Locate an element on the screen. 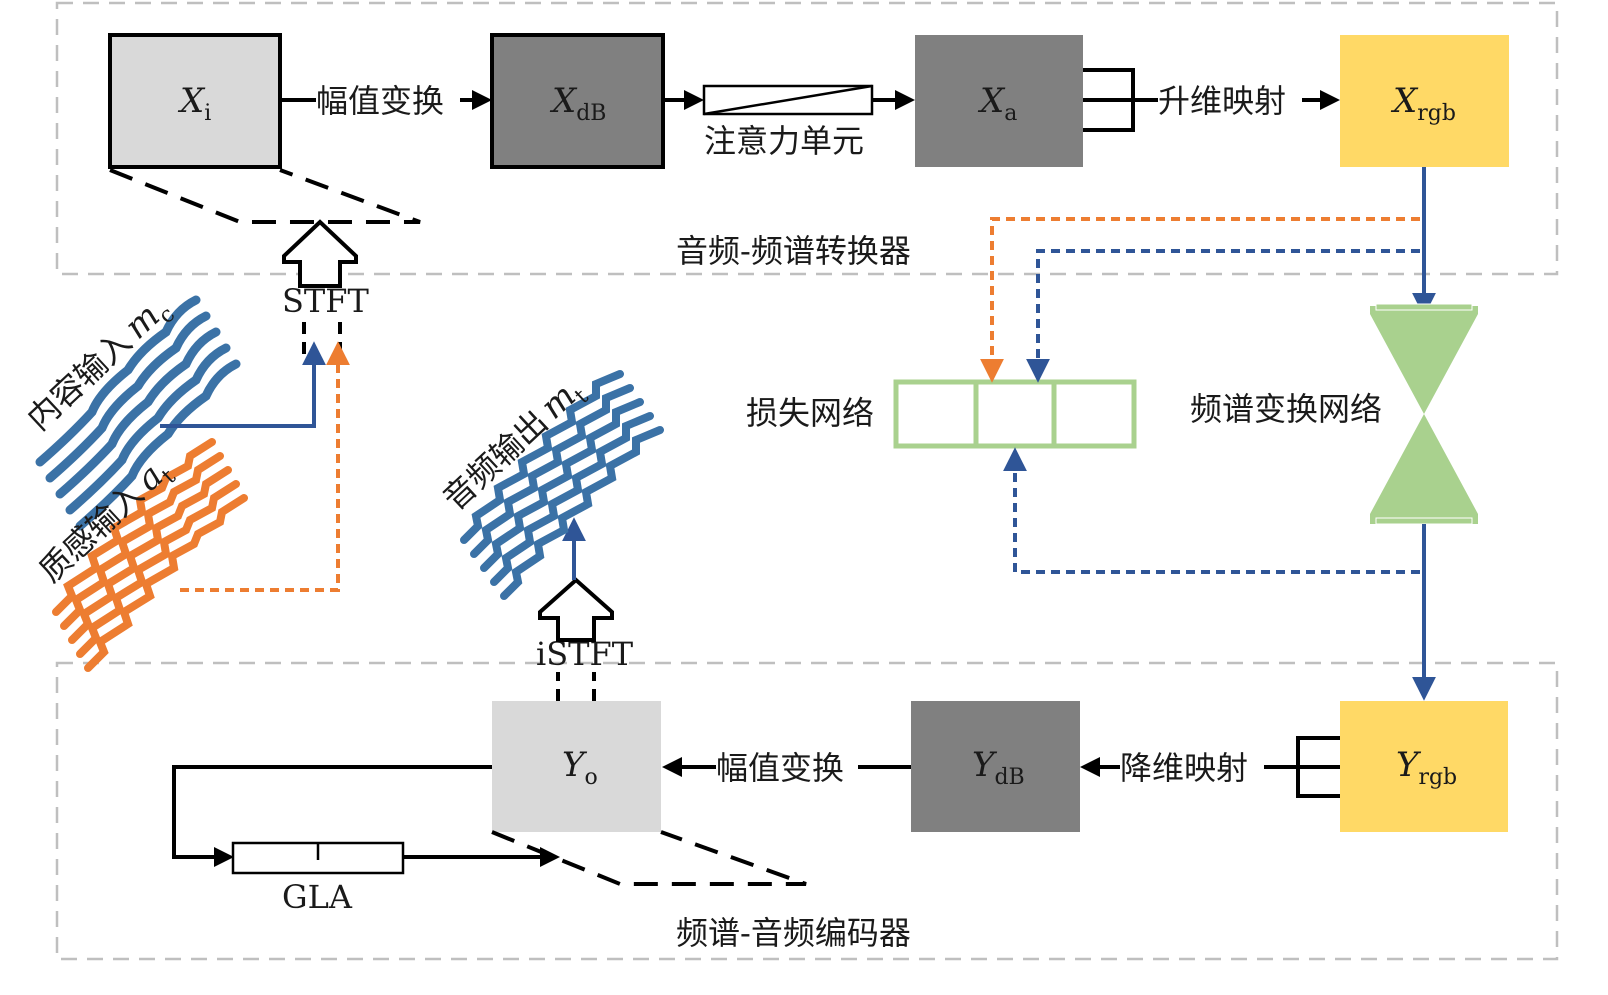  attention-unit-label: 注意力单元 is located at coordinates (784, 141).